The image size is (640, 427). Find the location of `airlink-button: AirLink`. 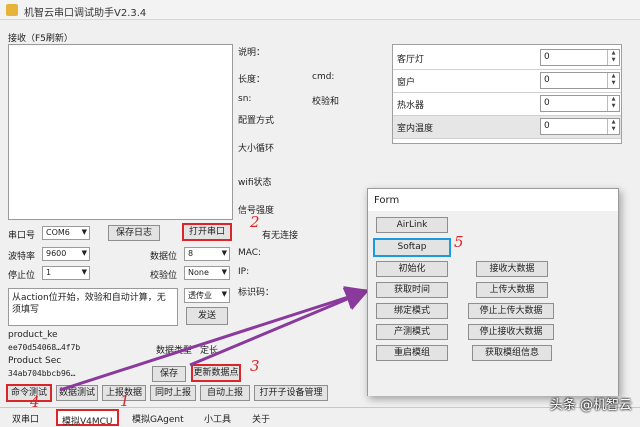

airlink-button: AirLink is located at coordinates (412, 225).